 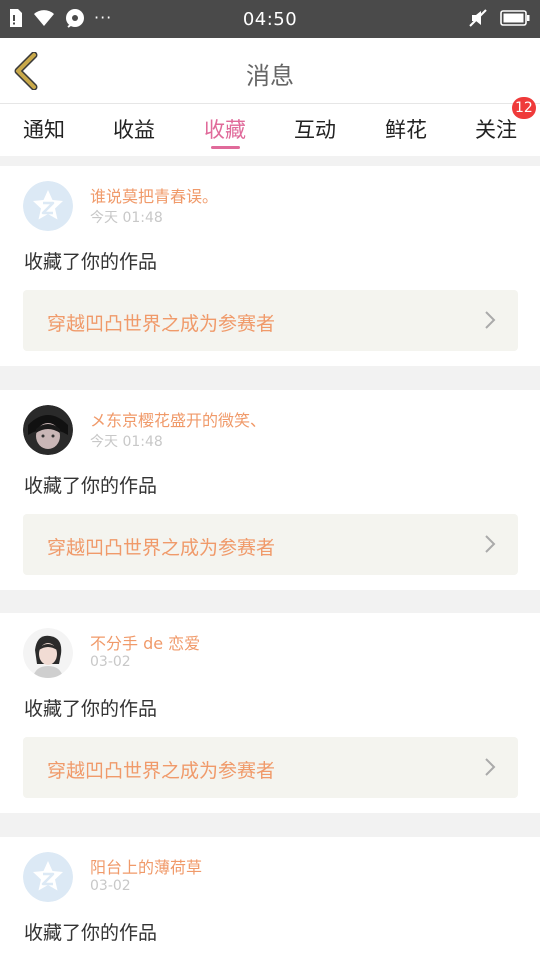 I want to click on tab-flowers: 鲜花, so click(x=406, y=129).